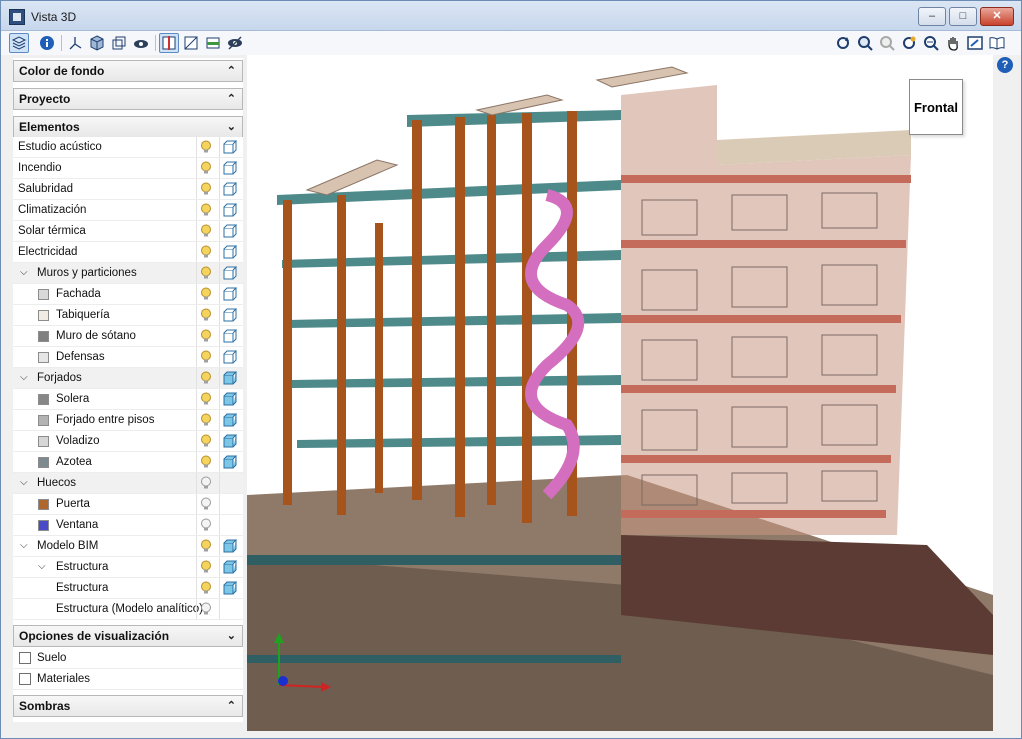 The image size is (1022, 739). What do you see at coordinates (75, 43) in the screenshot?
I see `axes-icon` at bounding box center [75, 43].